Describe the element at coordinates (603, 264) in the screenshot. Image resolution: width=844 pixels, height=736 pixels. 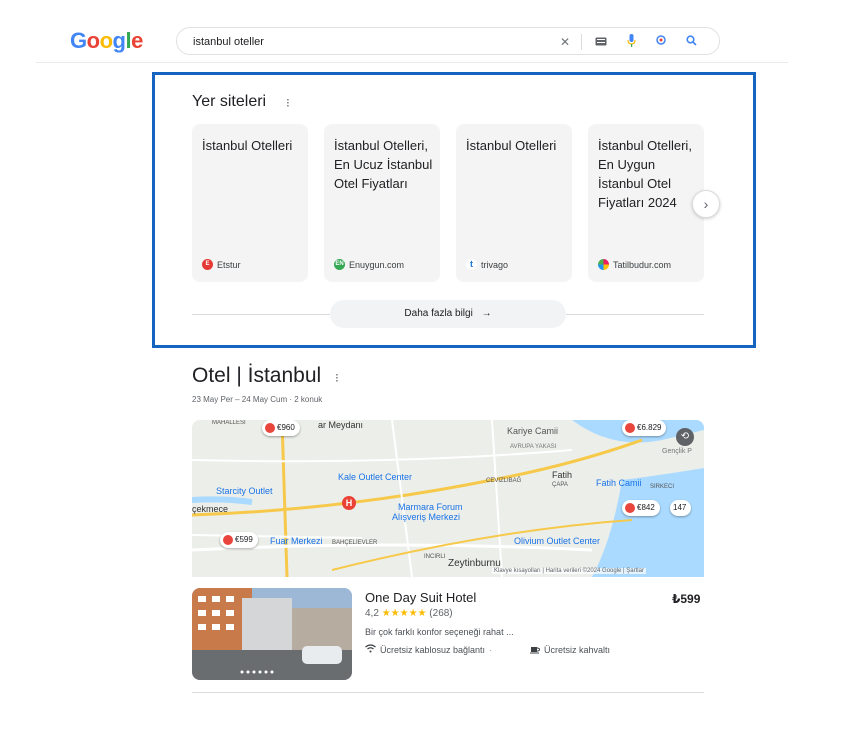
I see `tatilbudur-favicon-icon` at that location.